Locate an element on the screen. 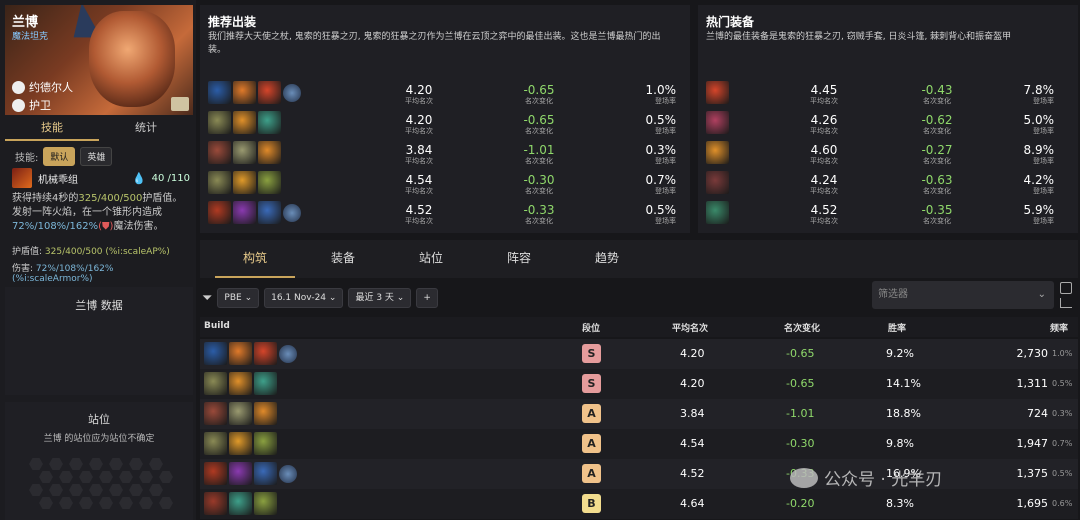  table-row: B 4.64 -0.20 8.3% 1,695 0.6% is located at coordinates (639, 504).